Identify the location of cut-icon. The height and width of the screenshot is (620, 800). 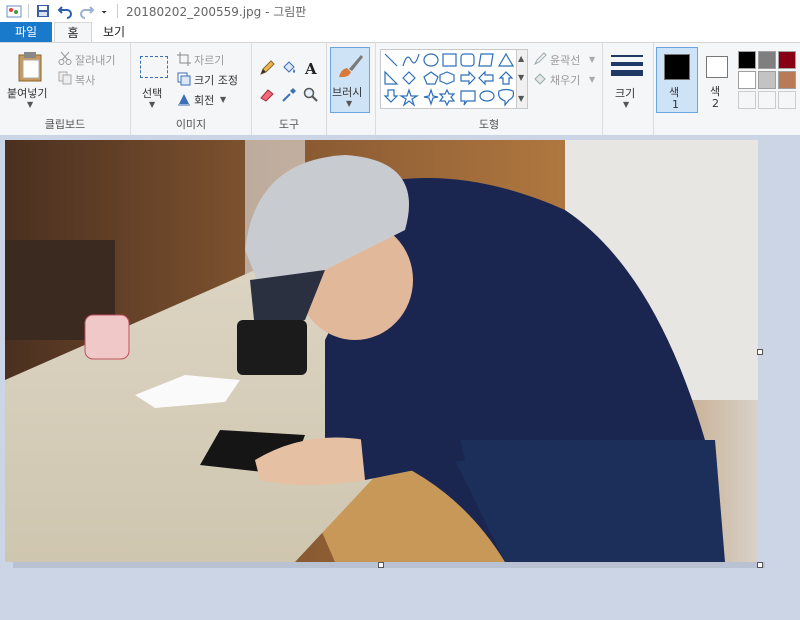
(65, 58).